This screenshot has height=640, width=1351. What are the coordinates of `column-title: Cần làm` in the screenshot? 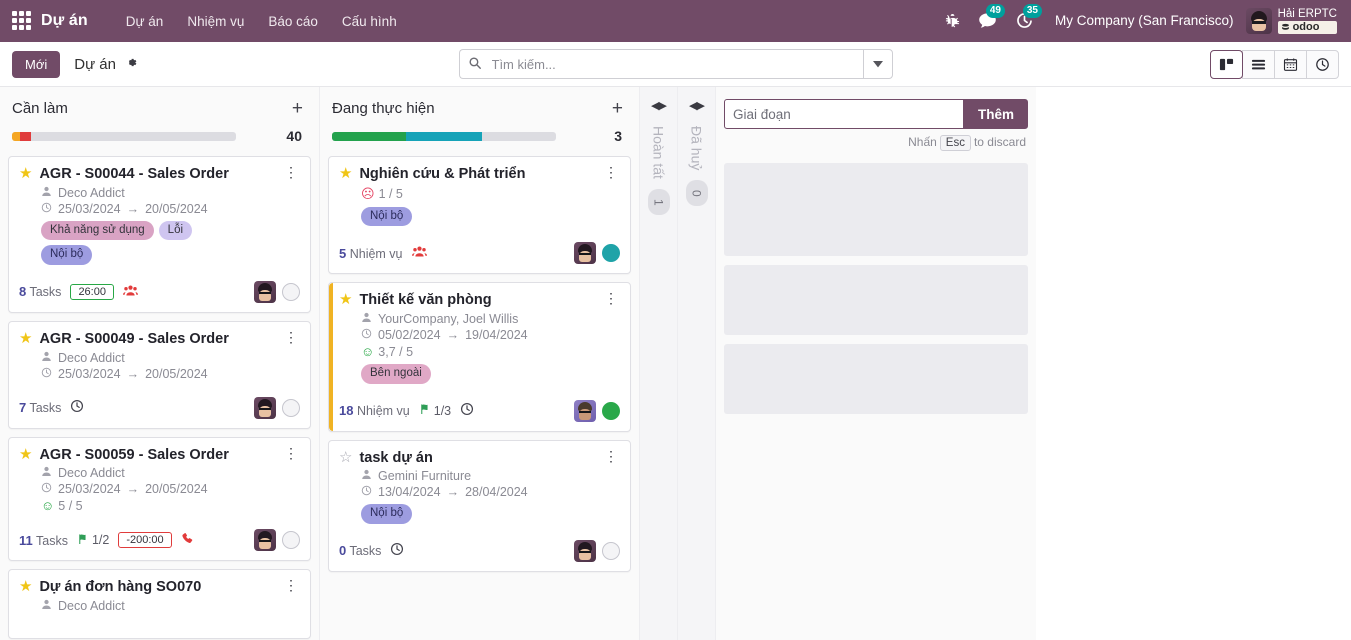 It's located at (40, 108).